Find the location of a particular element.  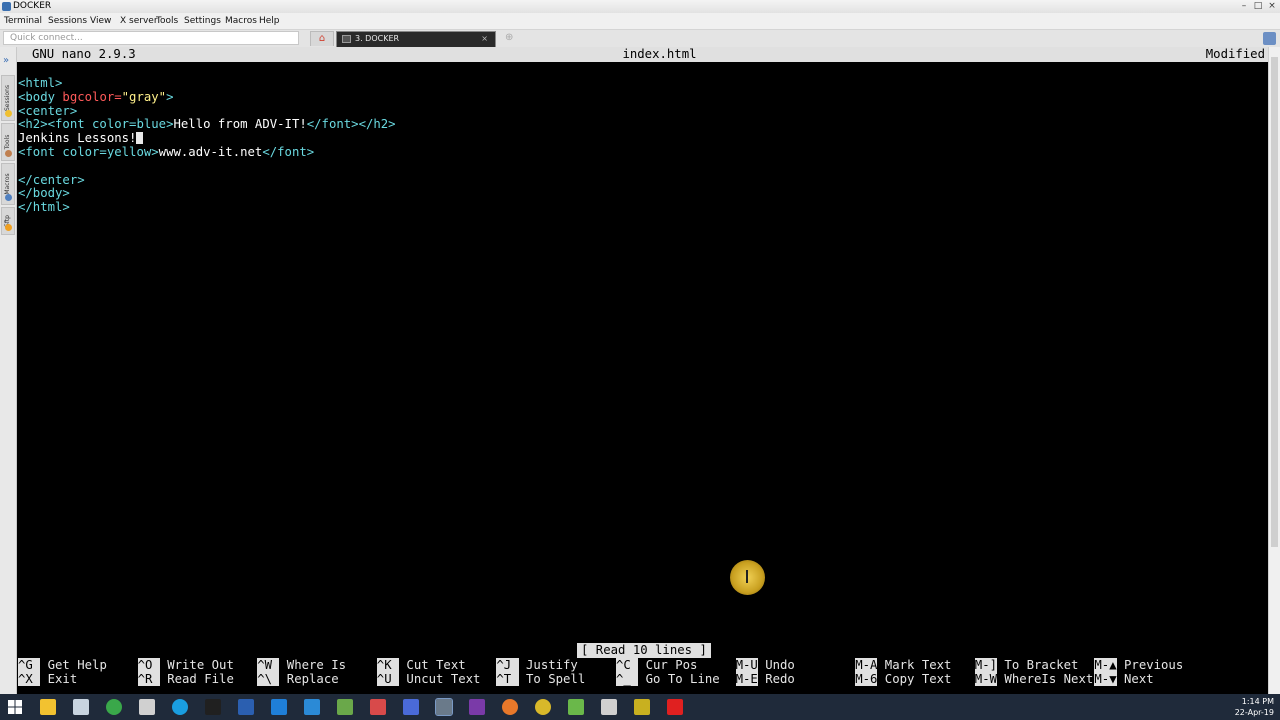

shortcut-key: ^W is located at coordinates (268, 665).